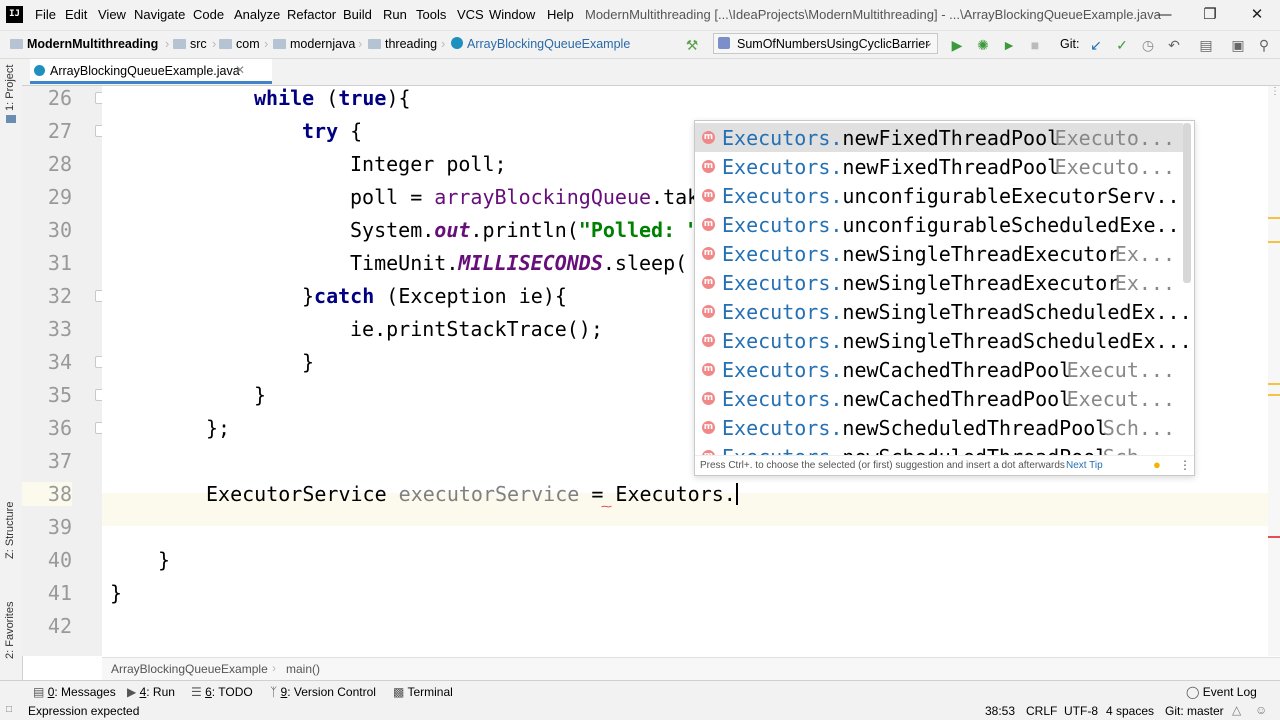 The height and width of the screenshot is (720, 1280). Describe the element at coordinates (518, 263) in the screenshot. I see `code-line-31: TimeUnit.MILLISECONDS.sleep(` at that location.